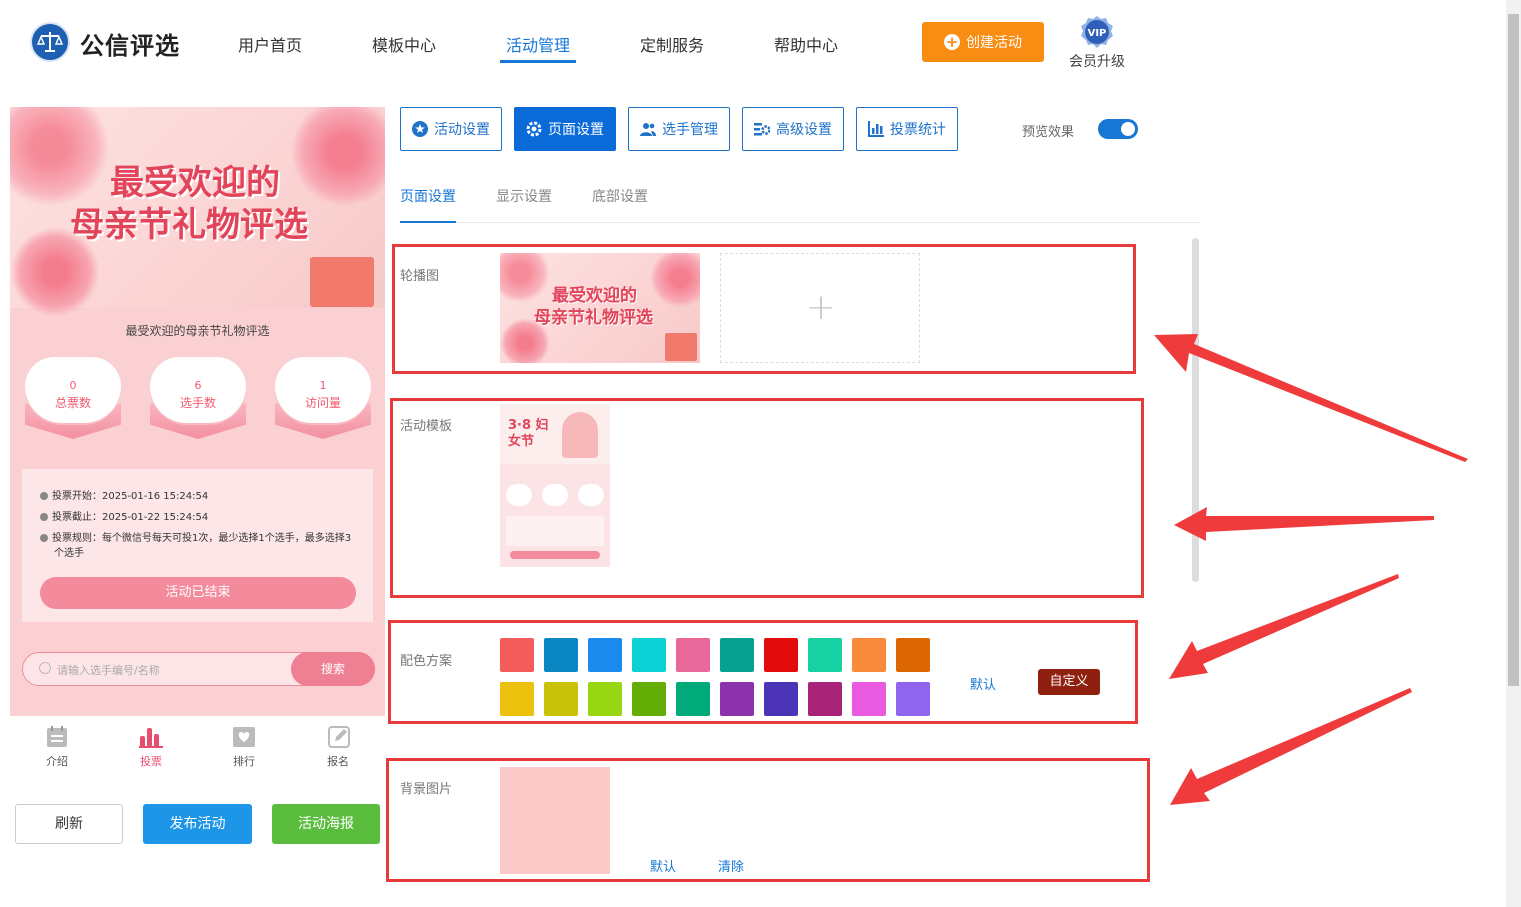 The image size is (1521, 907). I want to click on vip-upgrade-label: 会员升级, so click(1097, 61).